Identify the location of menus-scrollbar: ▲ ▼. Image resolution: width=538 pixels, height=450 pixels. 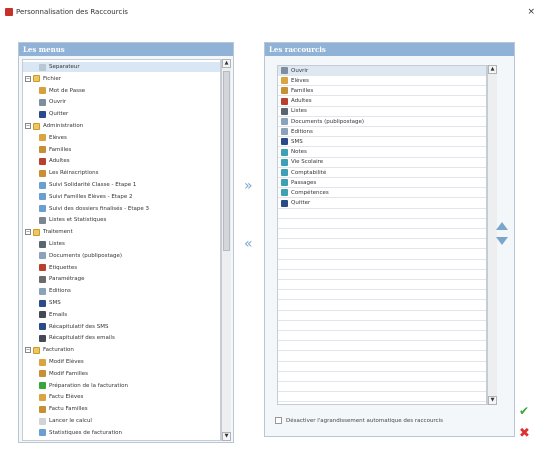
(226, 250).